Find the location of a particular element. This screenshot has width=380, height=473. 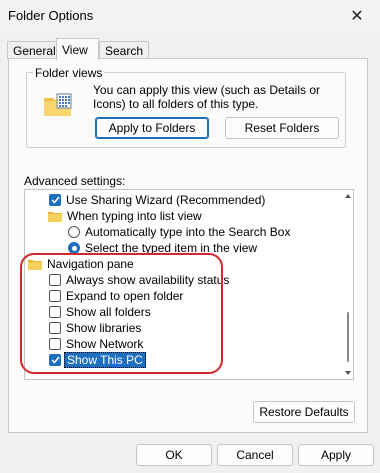

apply-to-folders-button: Apply to Folders is located at coordinates (152, 128).